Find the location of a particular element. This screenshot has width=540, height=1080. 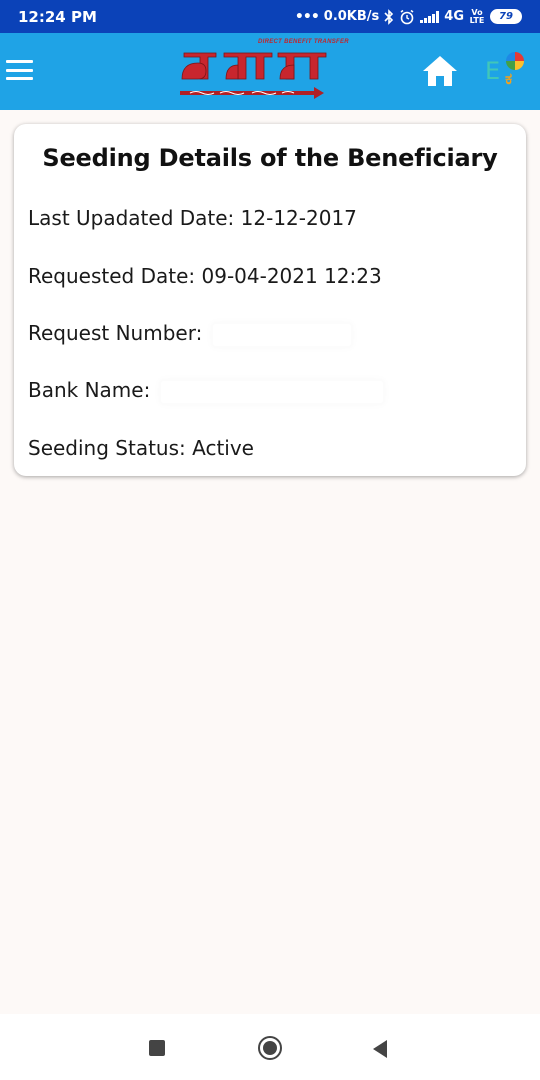

request-number-row: Request Number: is located at coordinates (189, 333).